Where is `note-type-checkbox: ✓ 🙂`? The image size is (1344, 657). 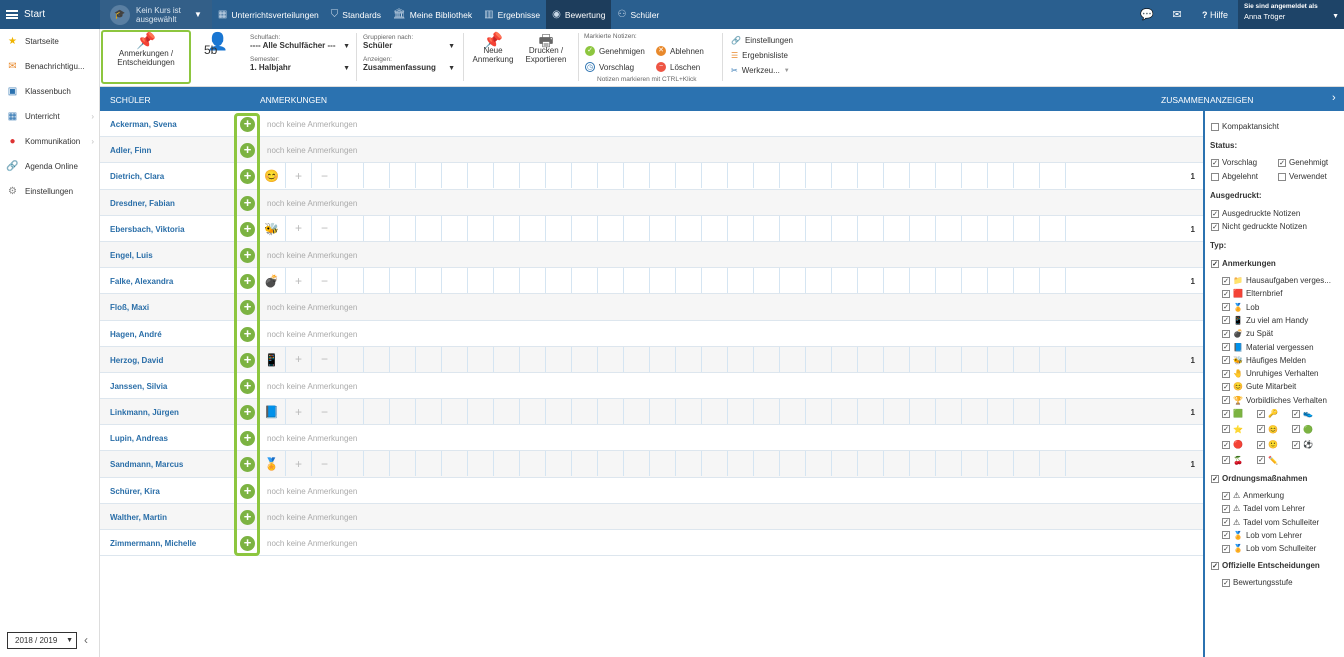 note-type-checkbox: ✓ 🙂 is located at coordinates (1267, 444).